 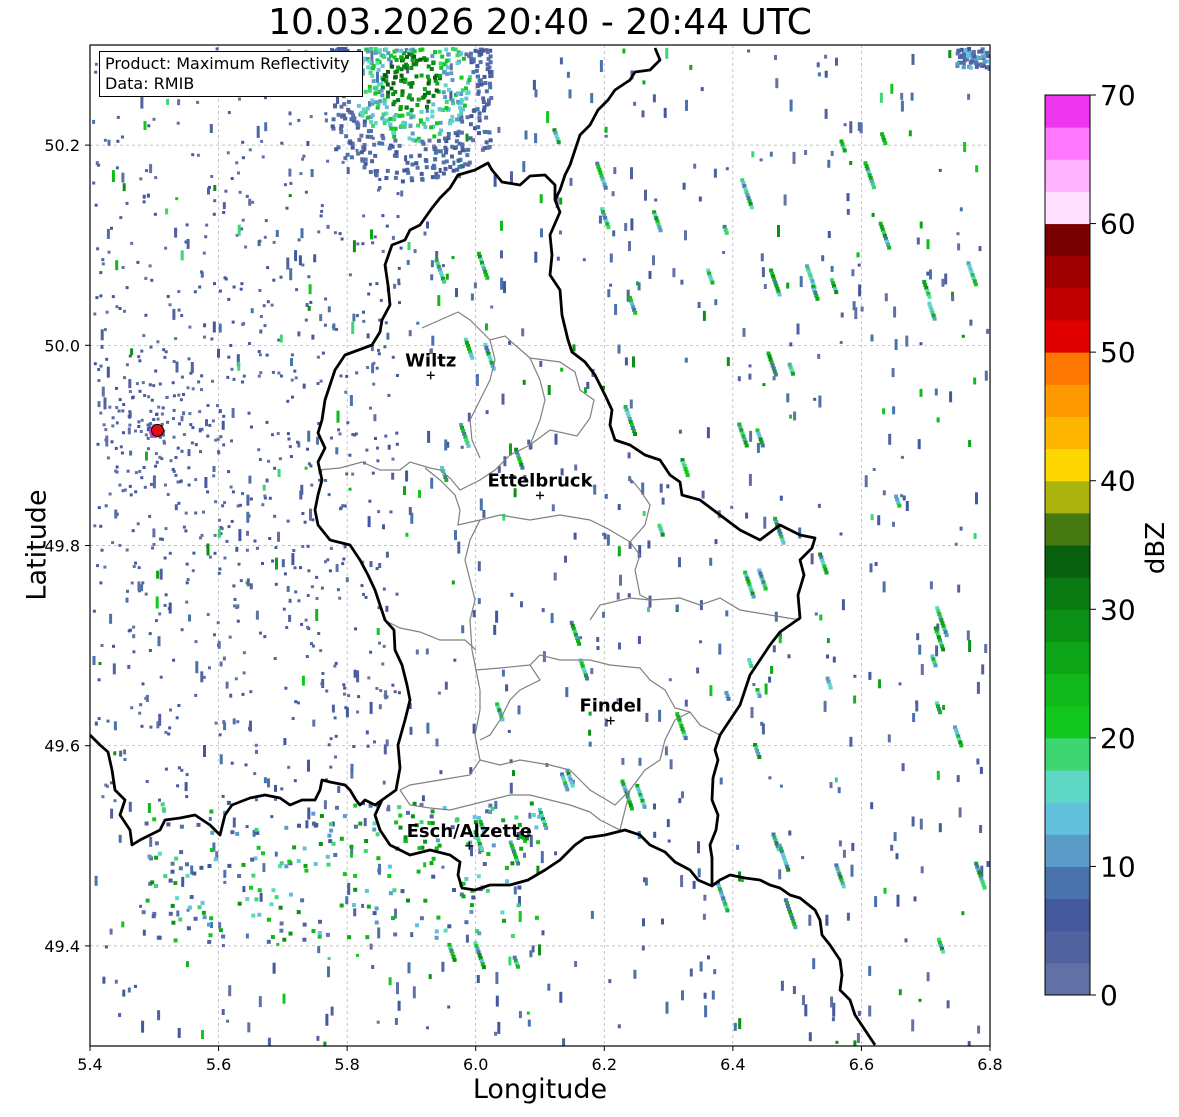 I want to click on city-label: Wiltz, so click(x=430, y=360).